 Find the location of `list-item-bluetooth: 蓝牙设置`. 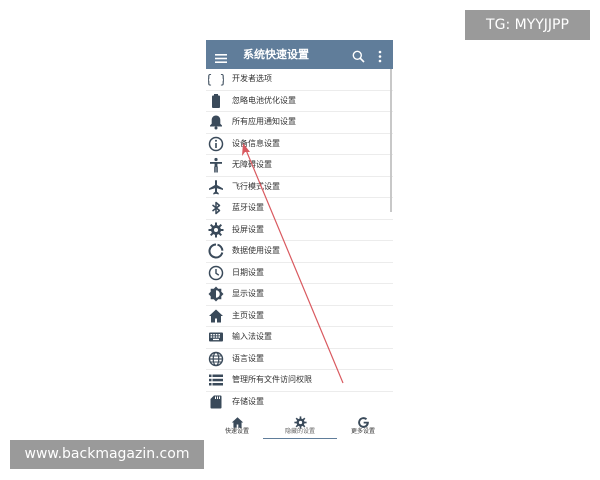

list-item-bluetooth: 蓝牙设置 is located at coordinates (299, 209).